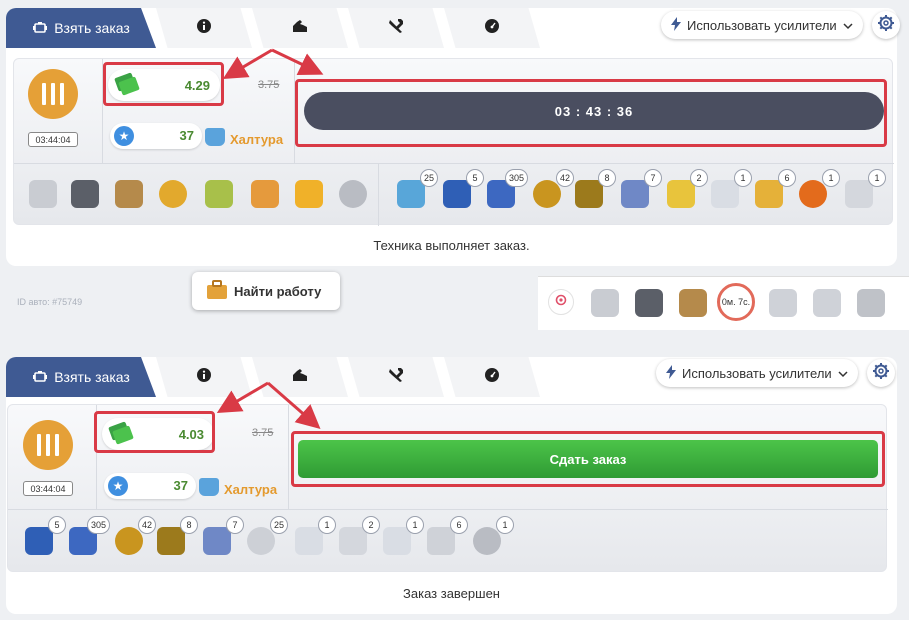  Describe the element at coordinates (357, 538) in the screenshot. I see `can-icon: 2` at that location.